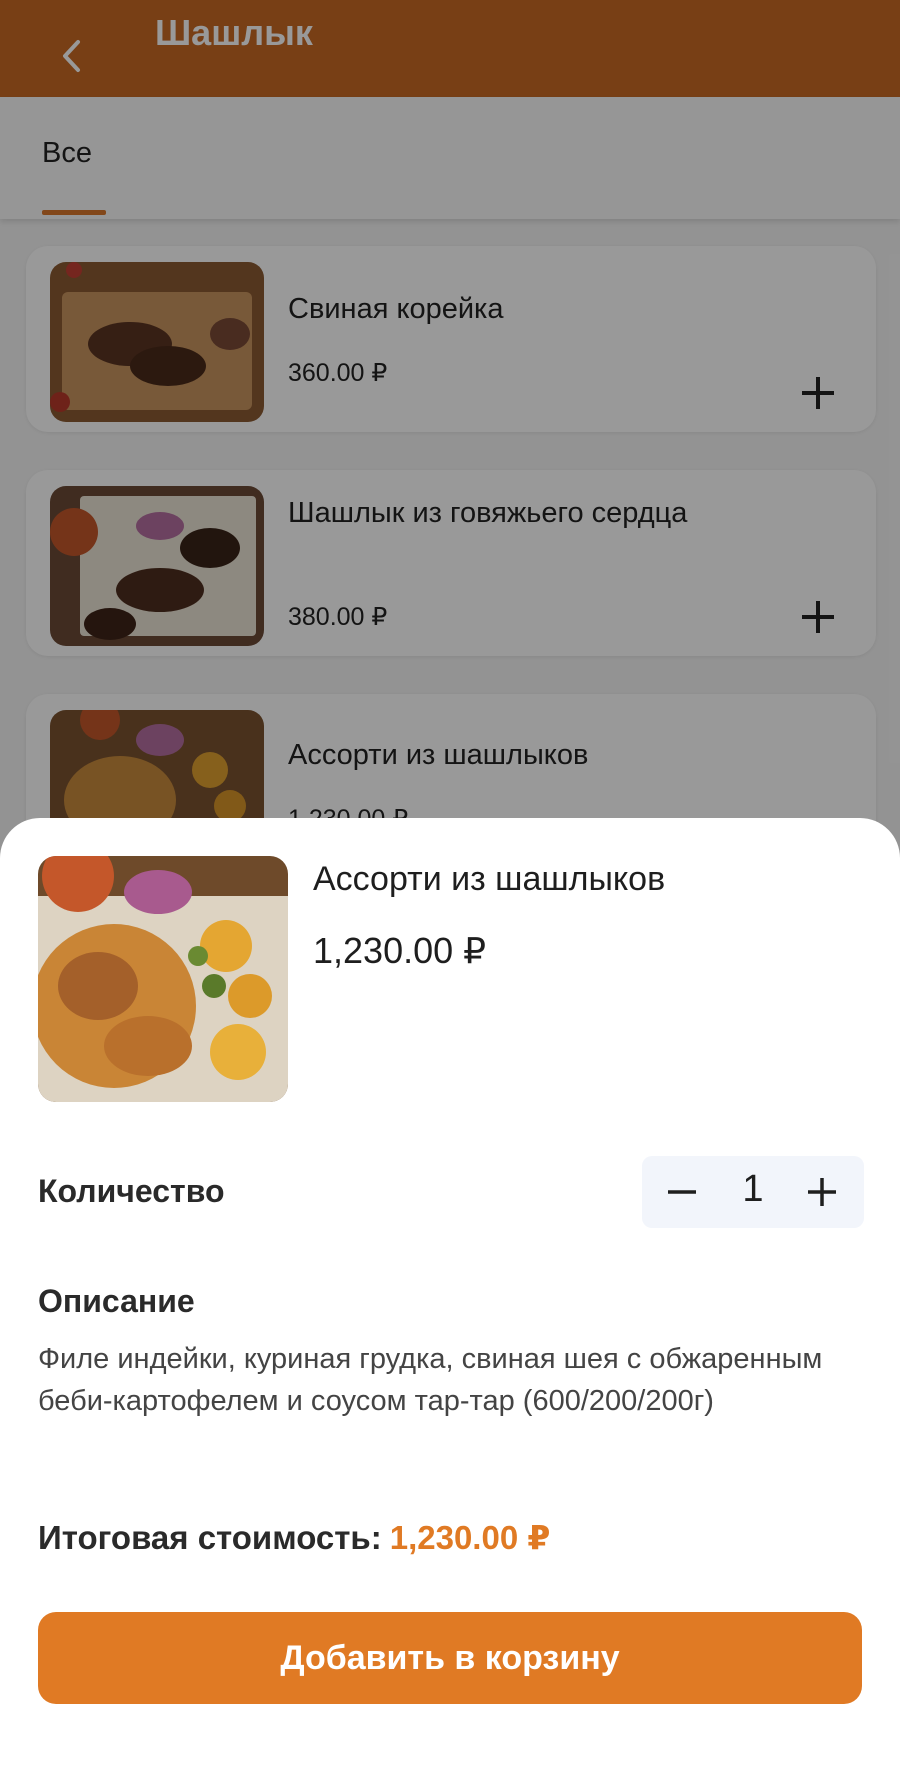 The height and width of the screenshot is (1772, 900). I want to click on product-name: Ассорти из шашлыков, so click(489, 879).